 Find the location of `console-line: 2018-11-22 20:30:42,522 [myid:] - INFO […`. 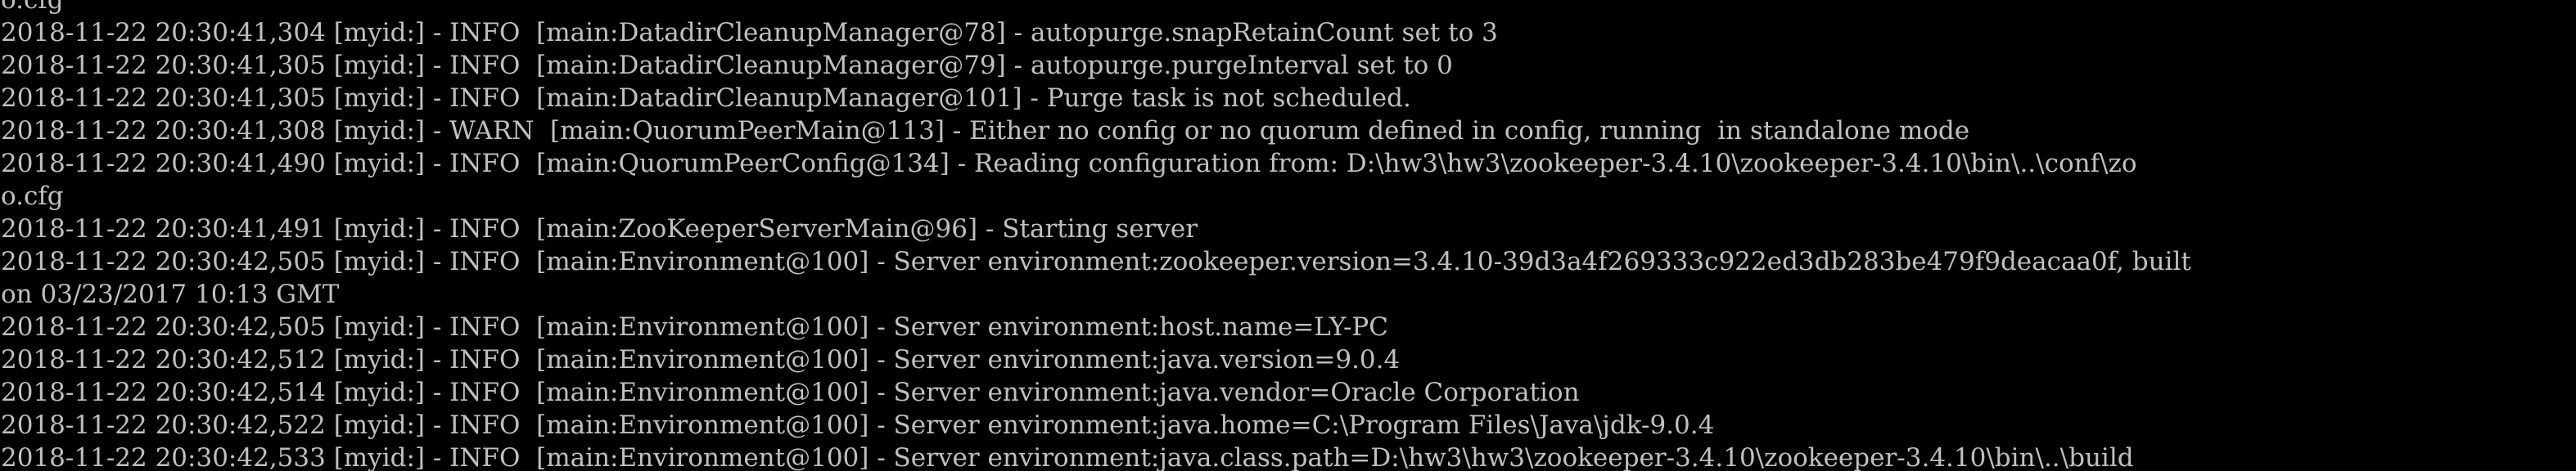

console-line: 2018-11-22 20:30:42,522 [myid:] - INFO [… is located at coordinates (858, 425).